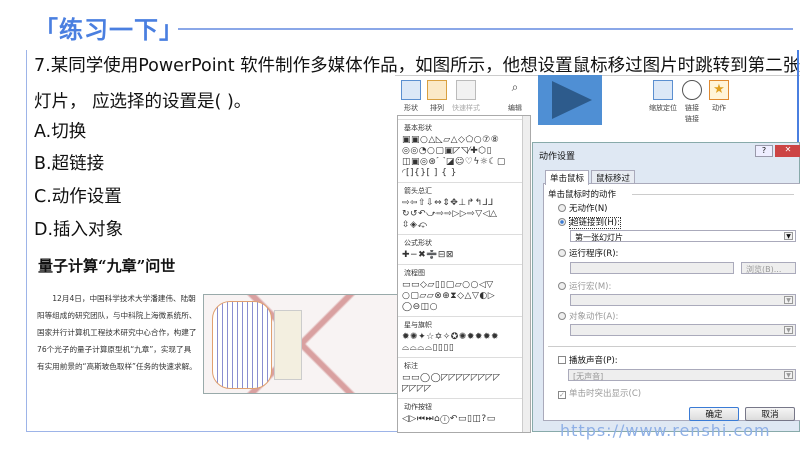  I want to click on help-button: ?, so click(764, 151).